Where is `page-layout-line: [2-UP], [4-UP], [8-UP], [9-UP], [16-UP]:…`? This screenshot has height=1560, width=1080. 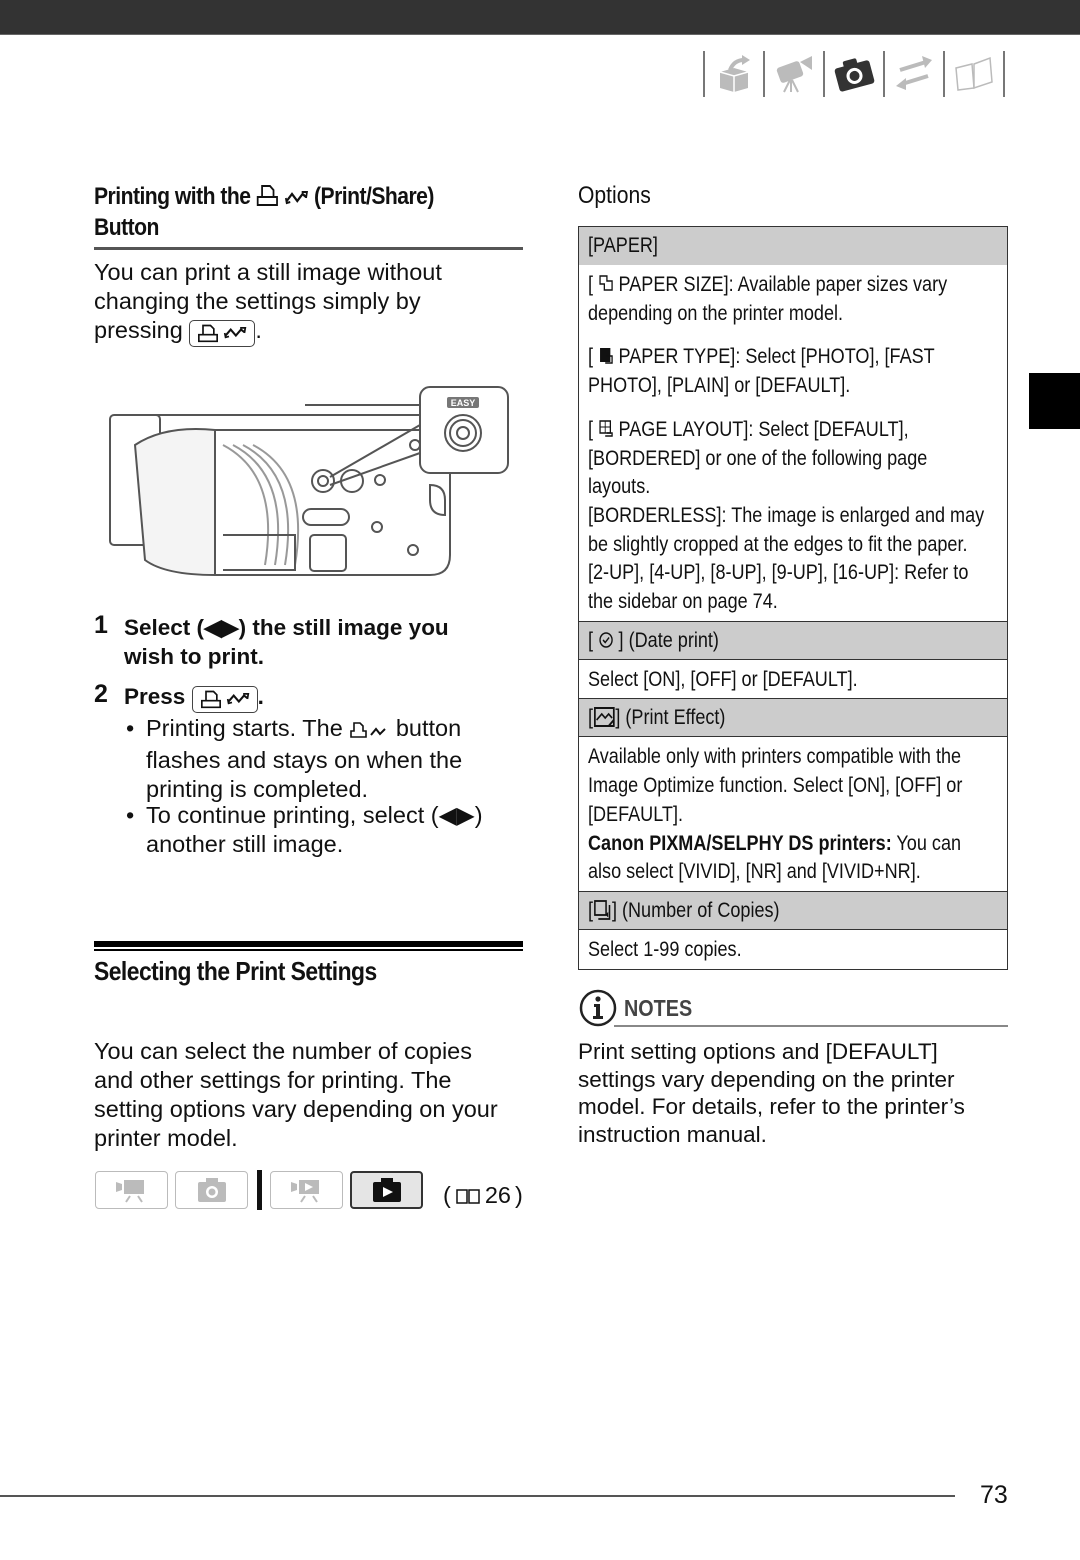 page-layout-line: [2-UP], [4-UP], [8-UP], [9-UP], [16-UP]:… is located at coordinates (778, 573).